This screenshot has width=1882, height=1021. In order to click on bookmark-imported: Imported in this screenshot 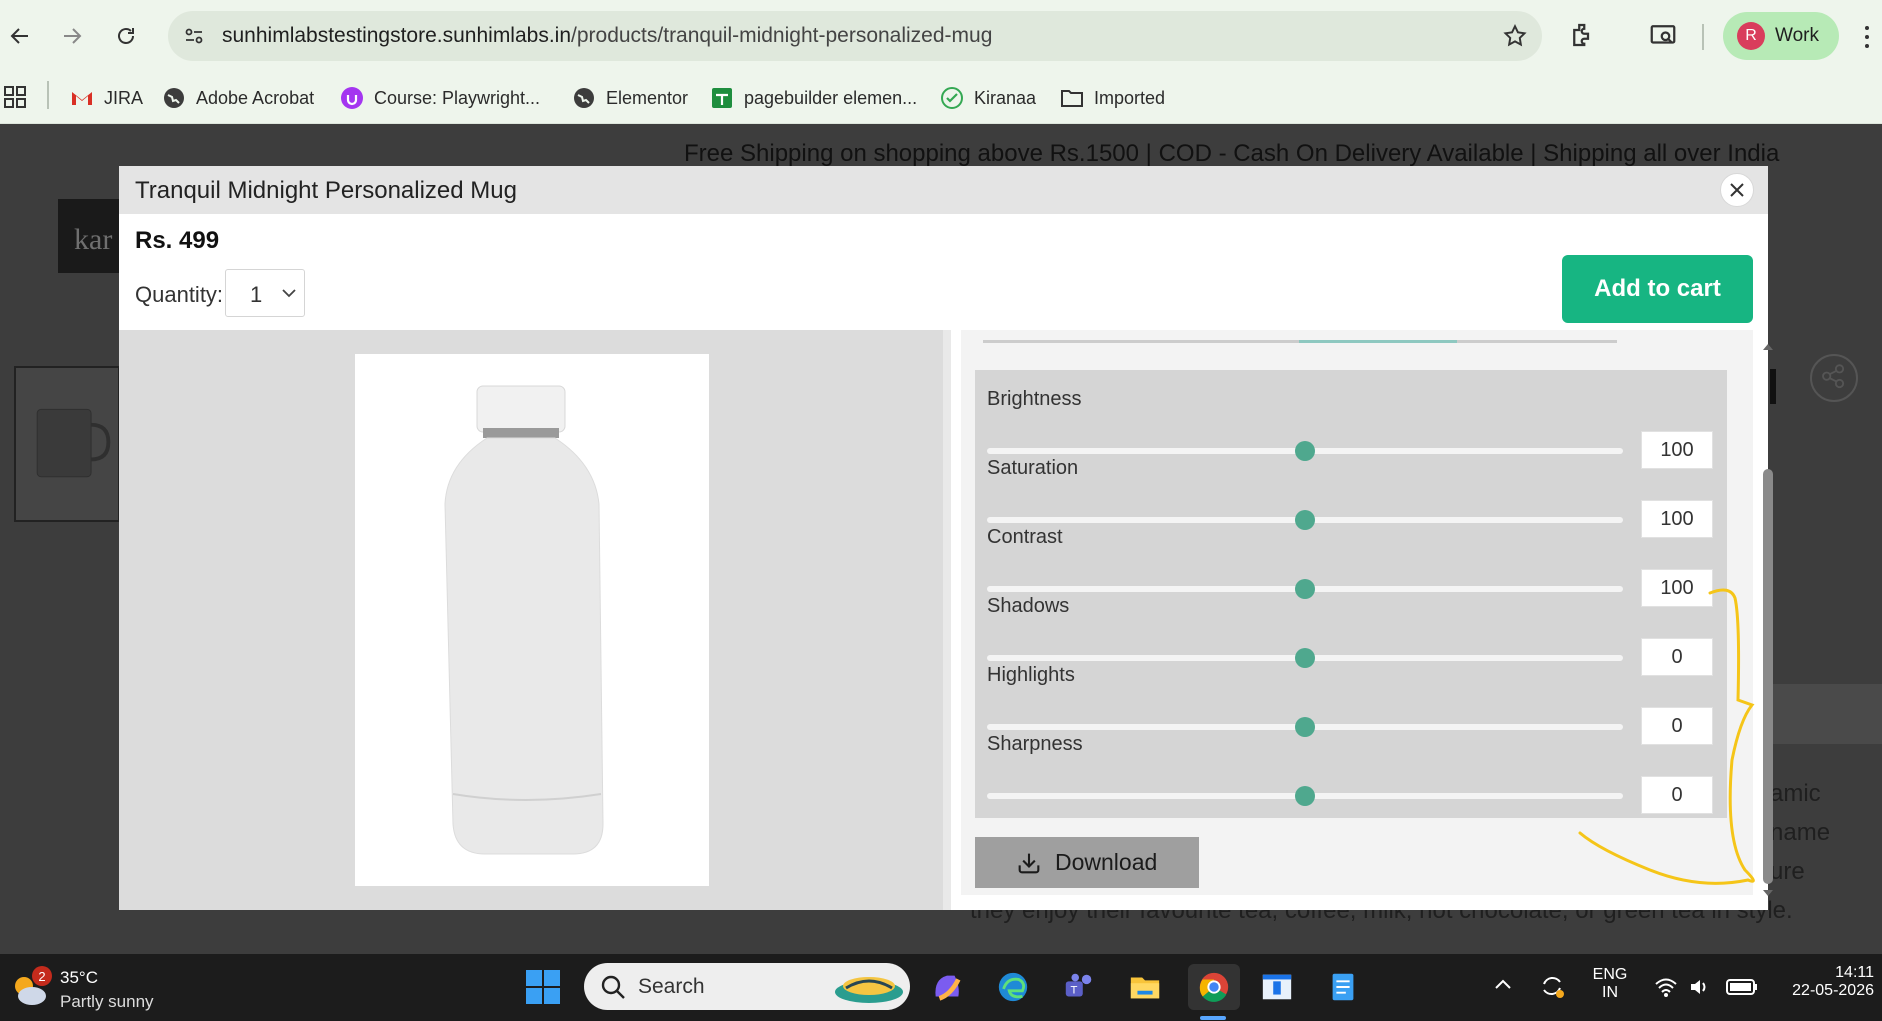, I will do `click(1112, 98)`.